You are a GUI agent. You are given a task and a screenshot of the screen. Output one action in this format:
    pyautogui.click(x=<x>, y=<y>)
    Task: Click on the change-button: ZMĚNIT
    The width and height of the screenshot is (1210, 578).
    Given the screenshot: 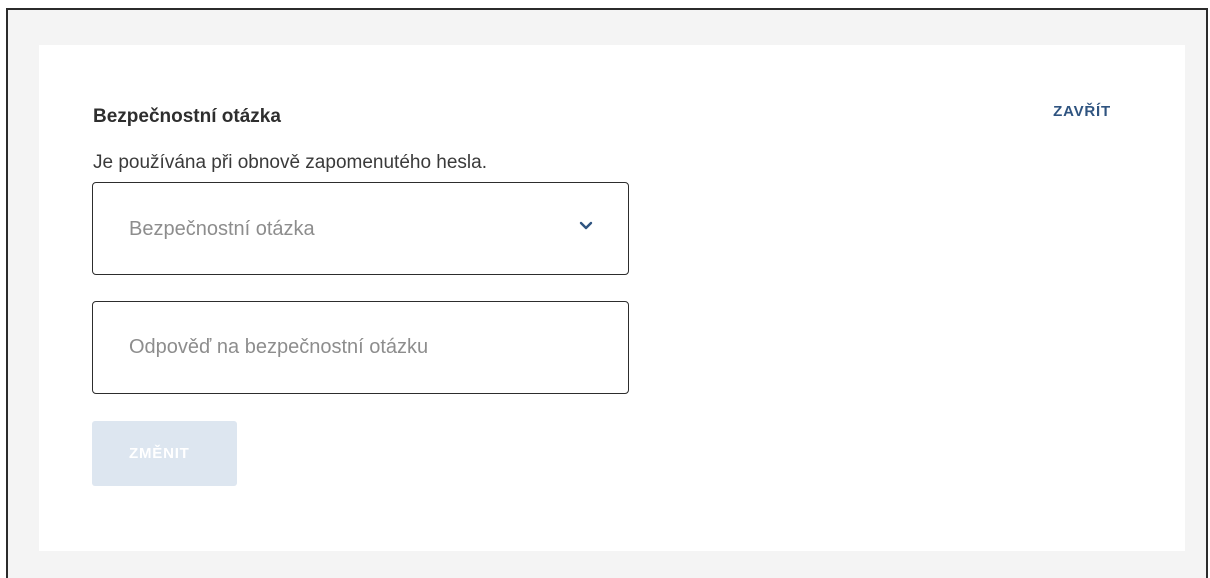 What is the action you would take?
    pyautogui.click(x=164, y=453)
    